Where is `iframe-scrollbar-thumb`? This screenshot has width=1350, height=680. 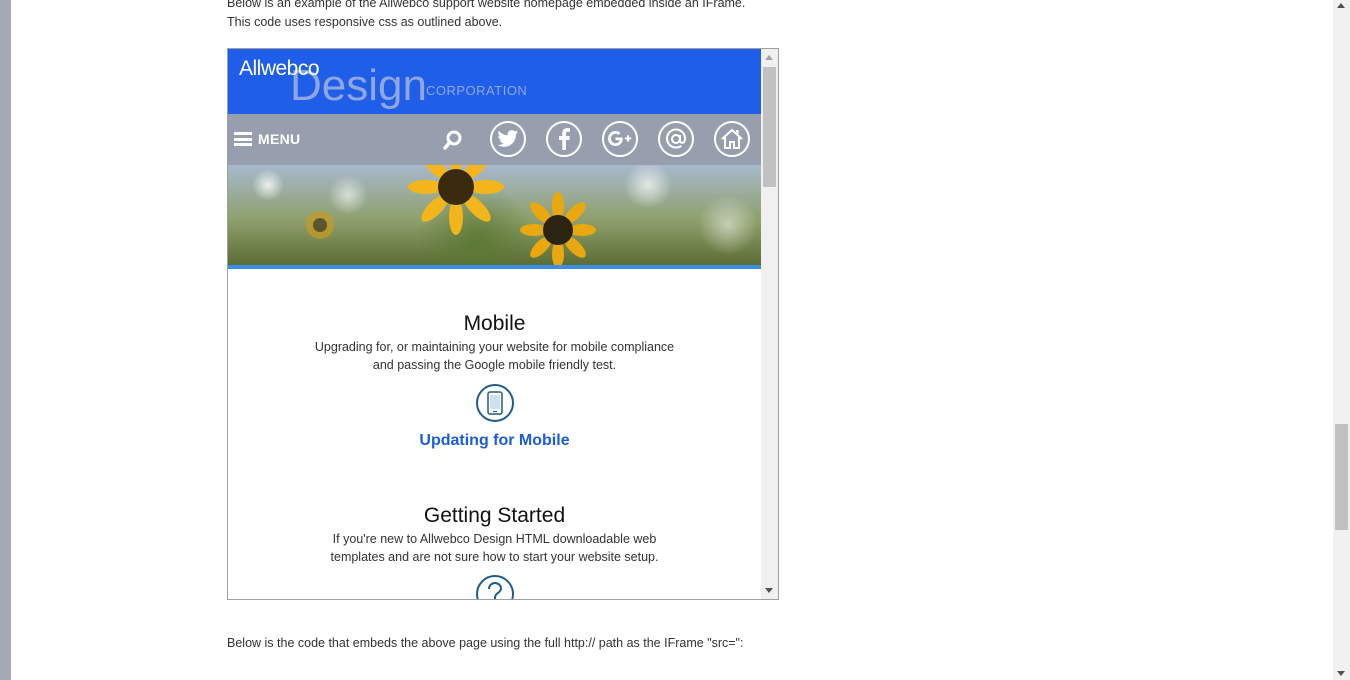 iframe-scrollbar-thumb is located at coordinates (769, 127).